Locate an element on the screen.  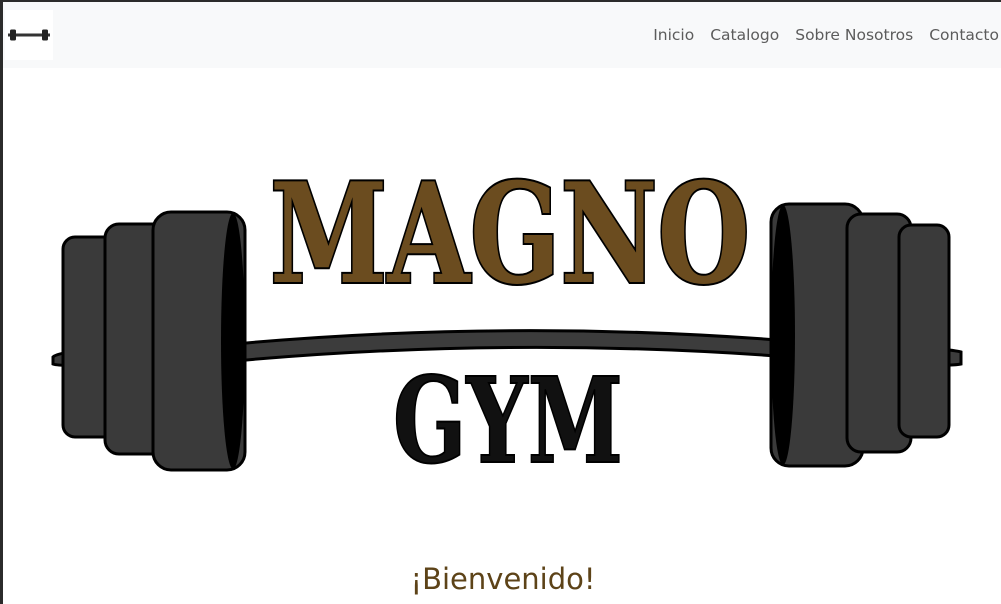
nav-link-inicio: Inicio is located at coordinates (673, 35).